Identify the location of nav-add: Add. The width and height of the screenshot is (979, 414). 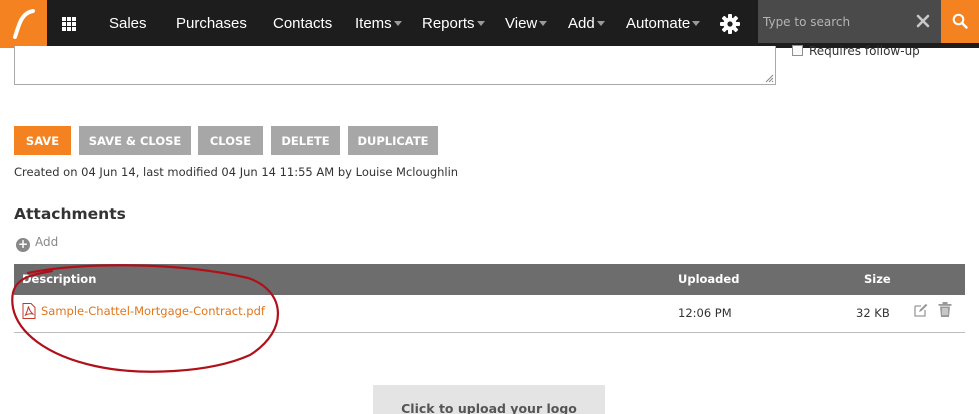
(586, 24).